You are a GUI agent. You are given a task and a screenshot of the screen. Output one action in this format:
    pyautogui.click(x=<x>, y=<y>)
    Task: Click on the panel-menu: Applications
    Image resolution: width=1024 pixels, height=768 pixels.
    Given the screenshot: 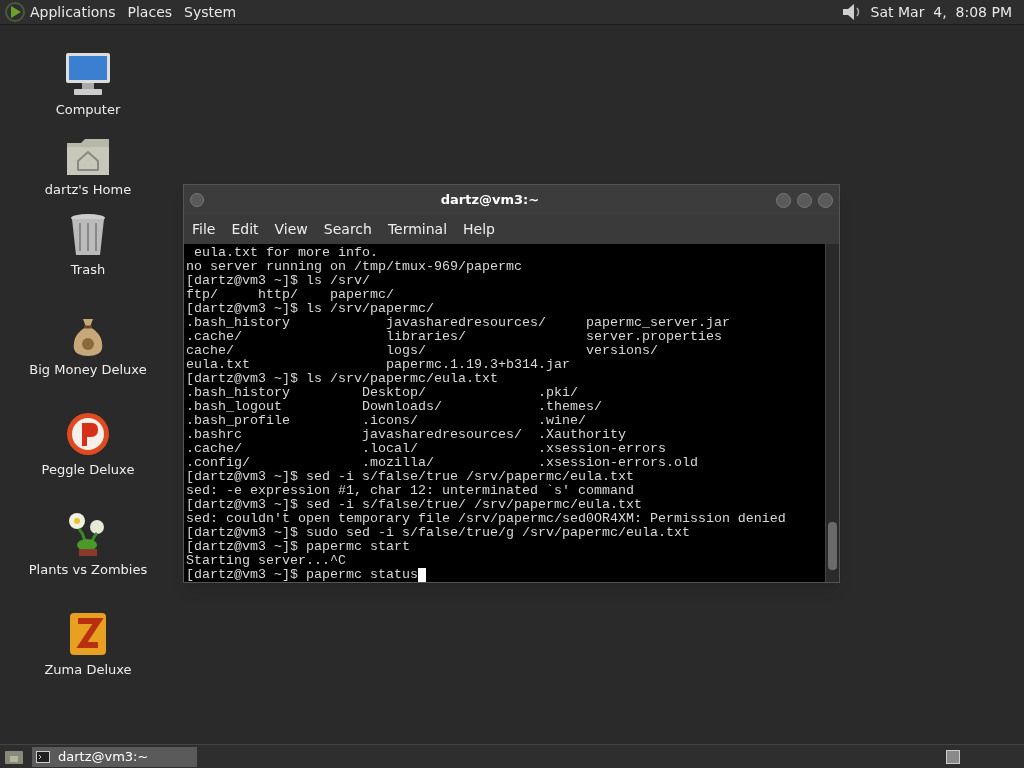 What is the action you would take?
    pyautogui.click(x=73, y=12)
    